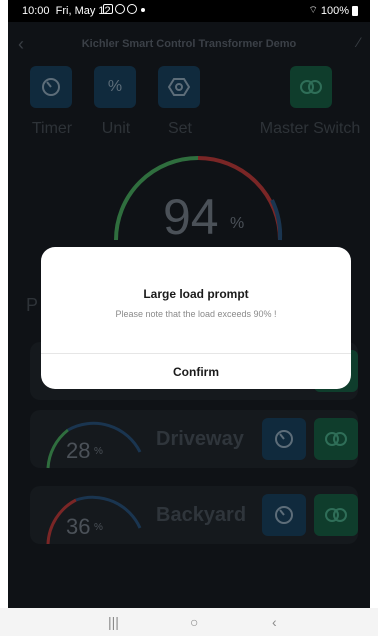 The width and height of the screenshot is (378, 636). I want to click on set-label: Set, so click(179, 128).